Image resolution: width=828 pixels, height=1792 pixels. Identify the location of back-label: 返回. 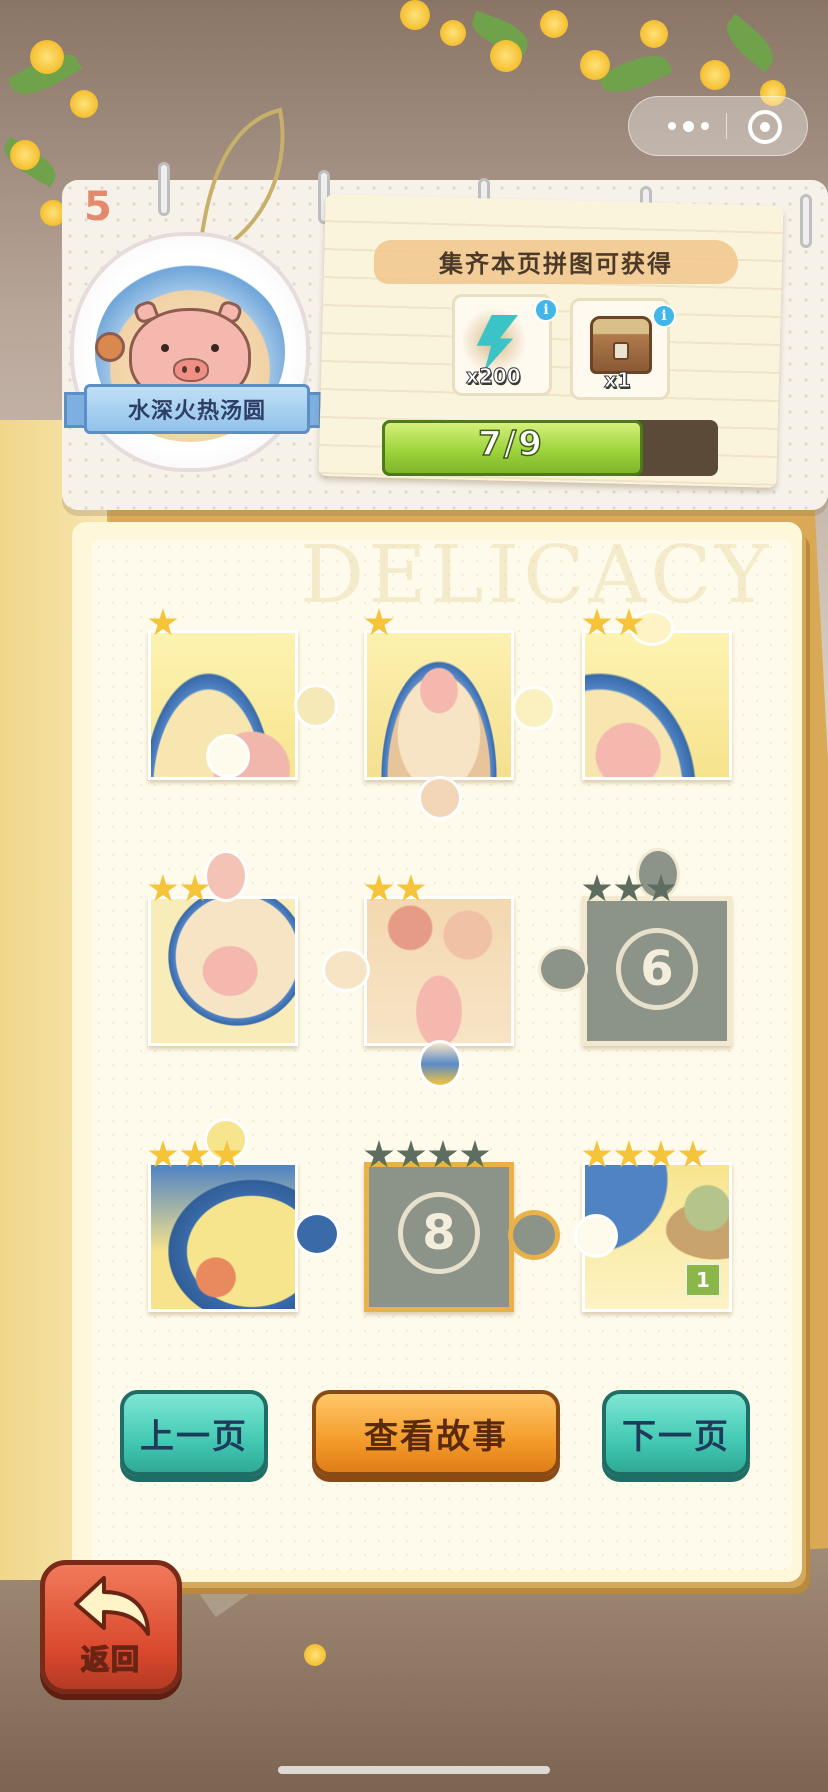
(110, 1659).